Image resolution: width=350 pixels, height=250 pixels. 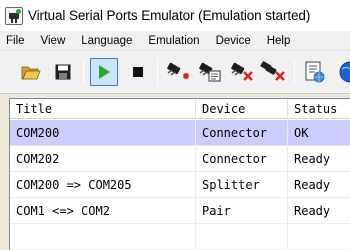 I want to click on row-status: OK, so click(x=319, y=133).